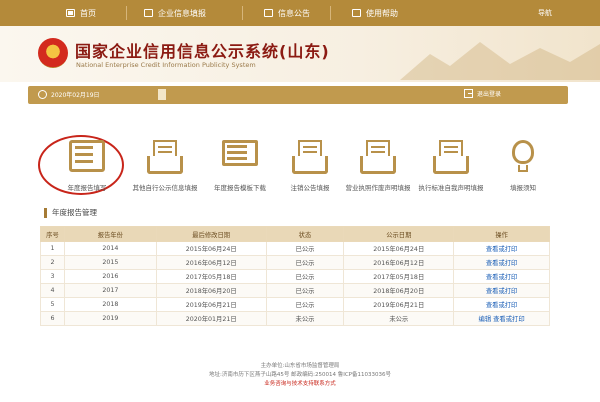 The image size is (600, 402). I want to click on table-cell: 2016, so click(110, 276).